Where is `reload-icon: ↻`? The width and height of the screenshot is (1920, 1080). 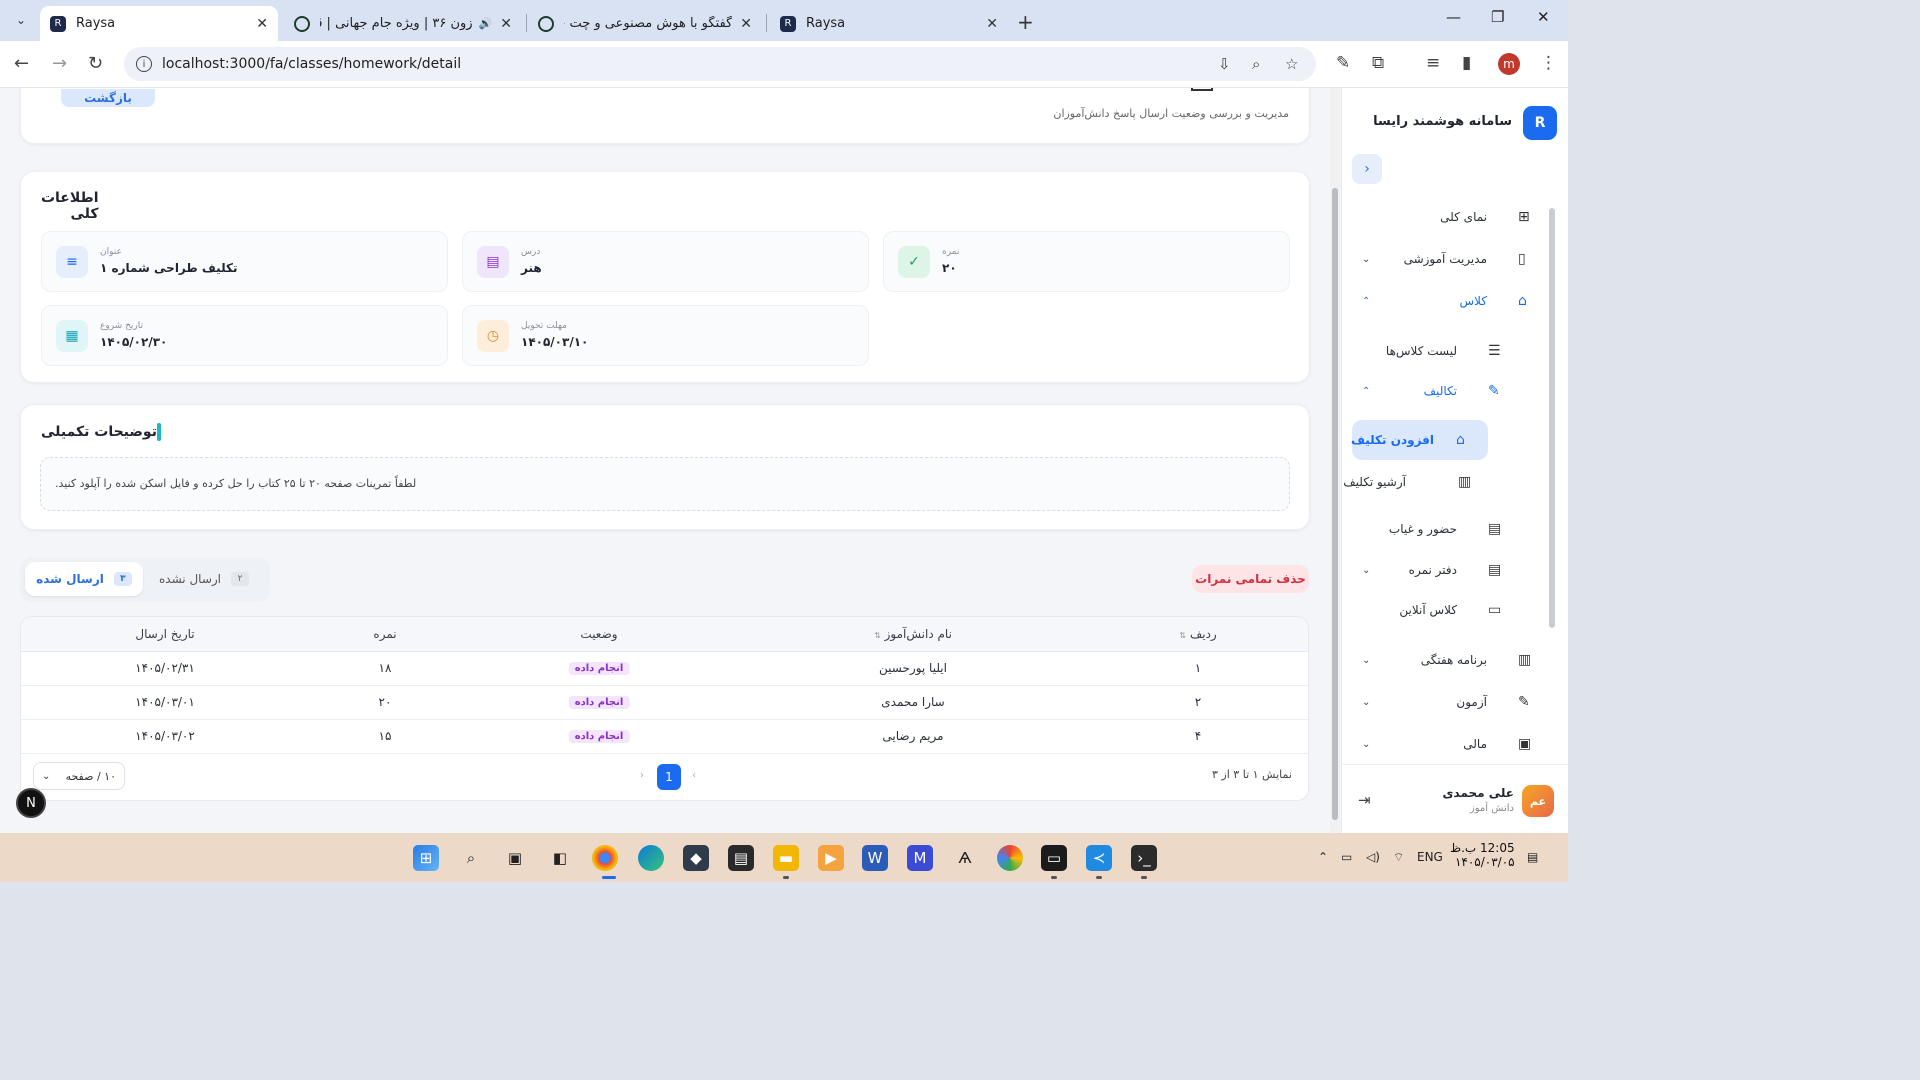 reload-icon: ↻ is located at coordinates (95, 63).